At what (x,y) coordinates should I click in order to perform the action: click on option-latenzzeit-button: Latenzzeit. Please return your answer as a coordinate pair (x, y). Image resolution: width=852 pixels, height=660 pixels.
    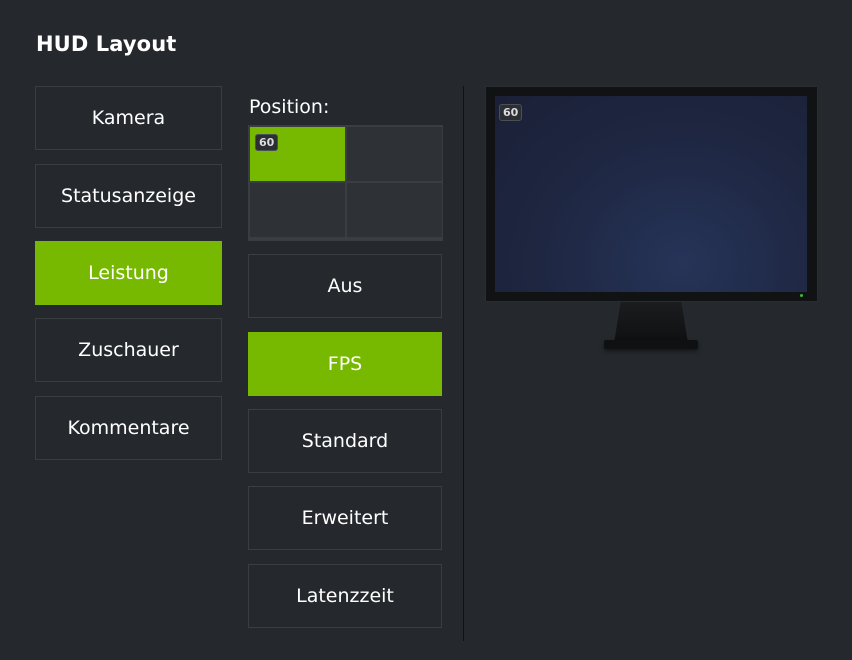
    Looking at the image, I should click on (345, 596).